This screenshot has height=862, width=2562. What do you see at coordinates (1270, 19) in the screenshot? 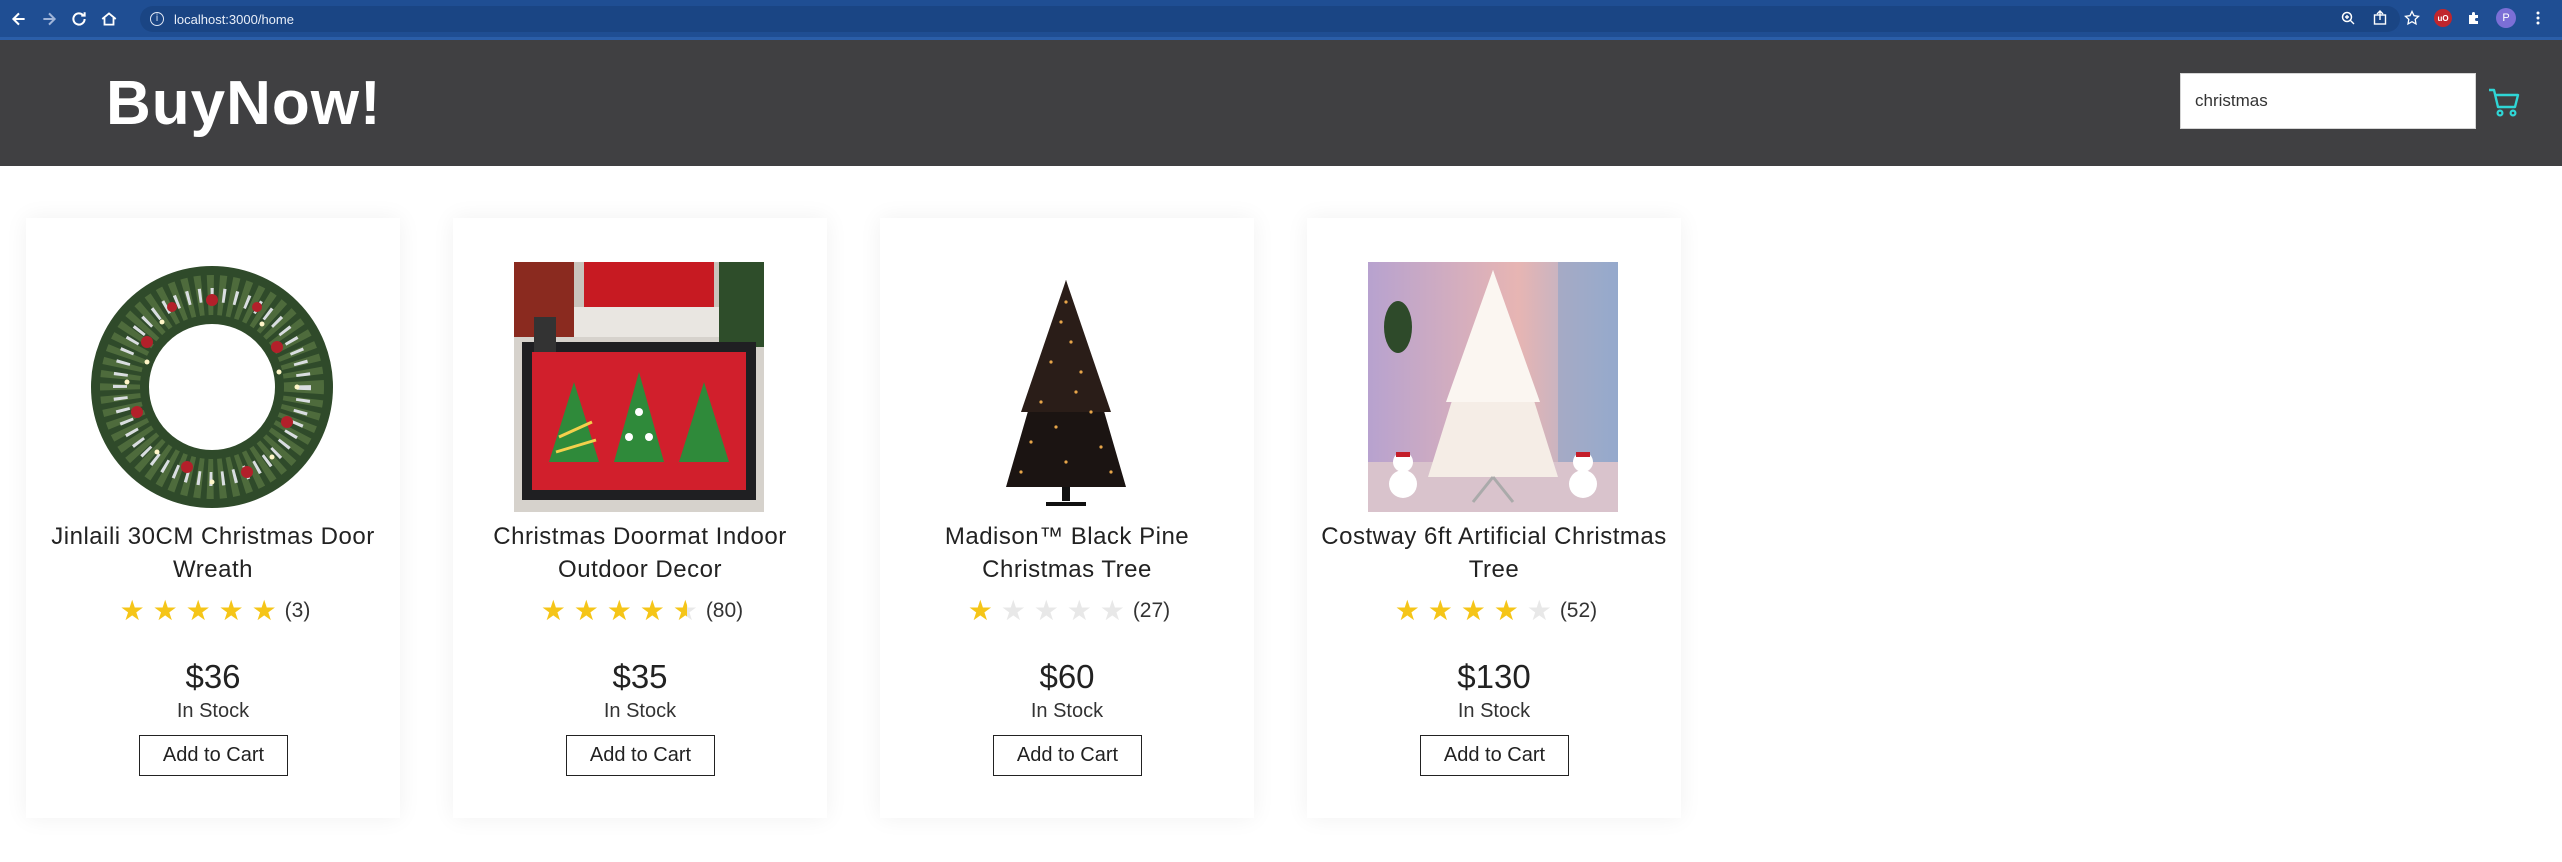
I see `address-bar: i localhost:3000/home` at bounding box center [1270, 19].